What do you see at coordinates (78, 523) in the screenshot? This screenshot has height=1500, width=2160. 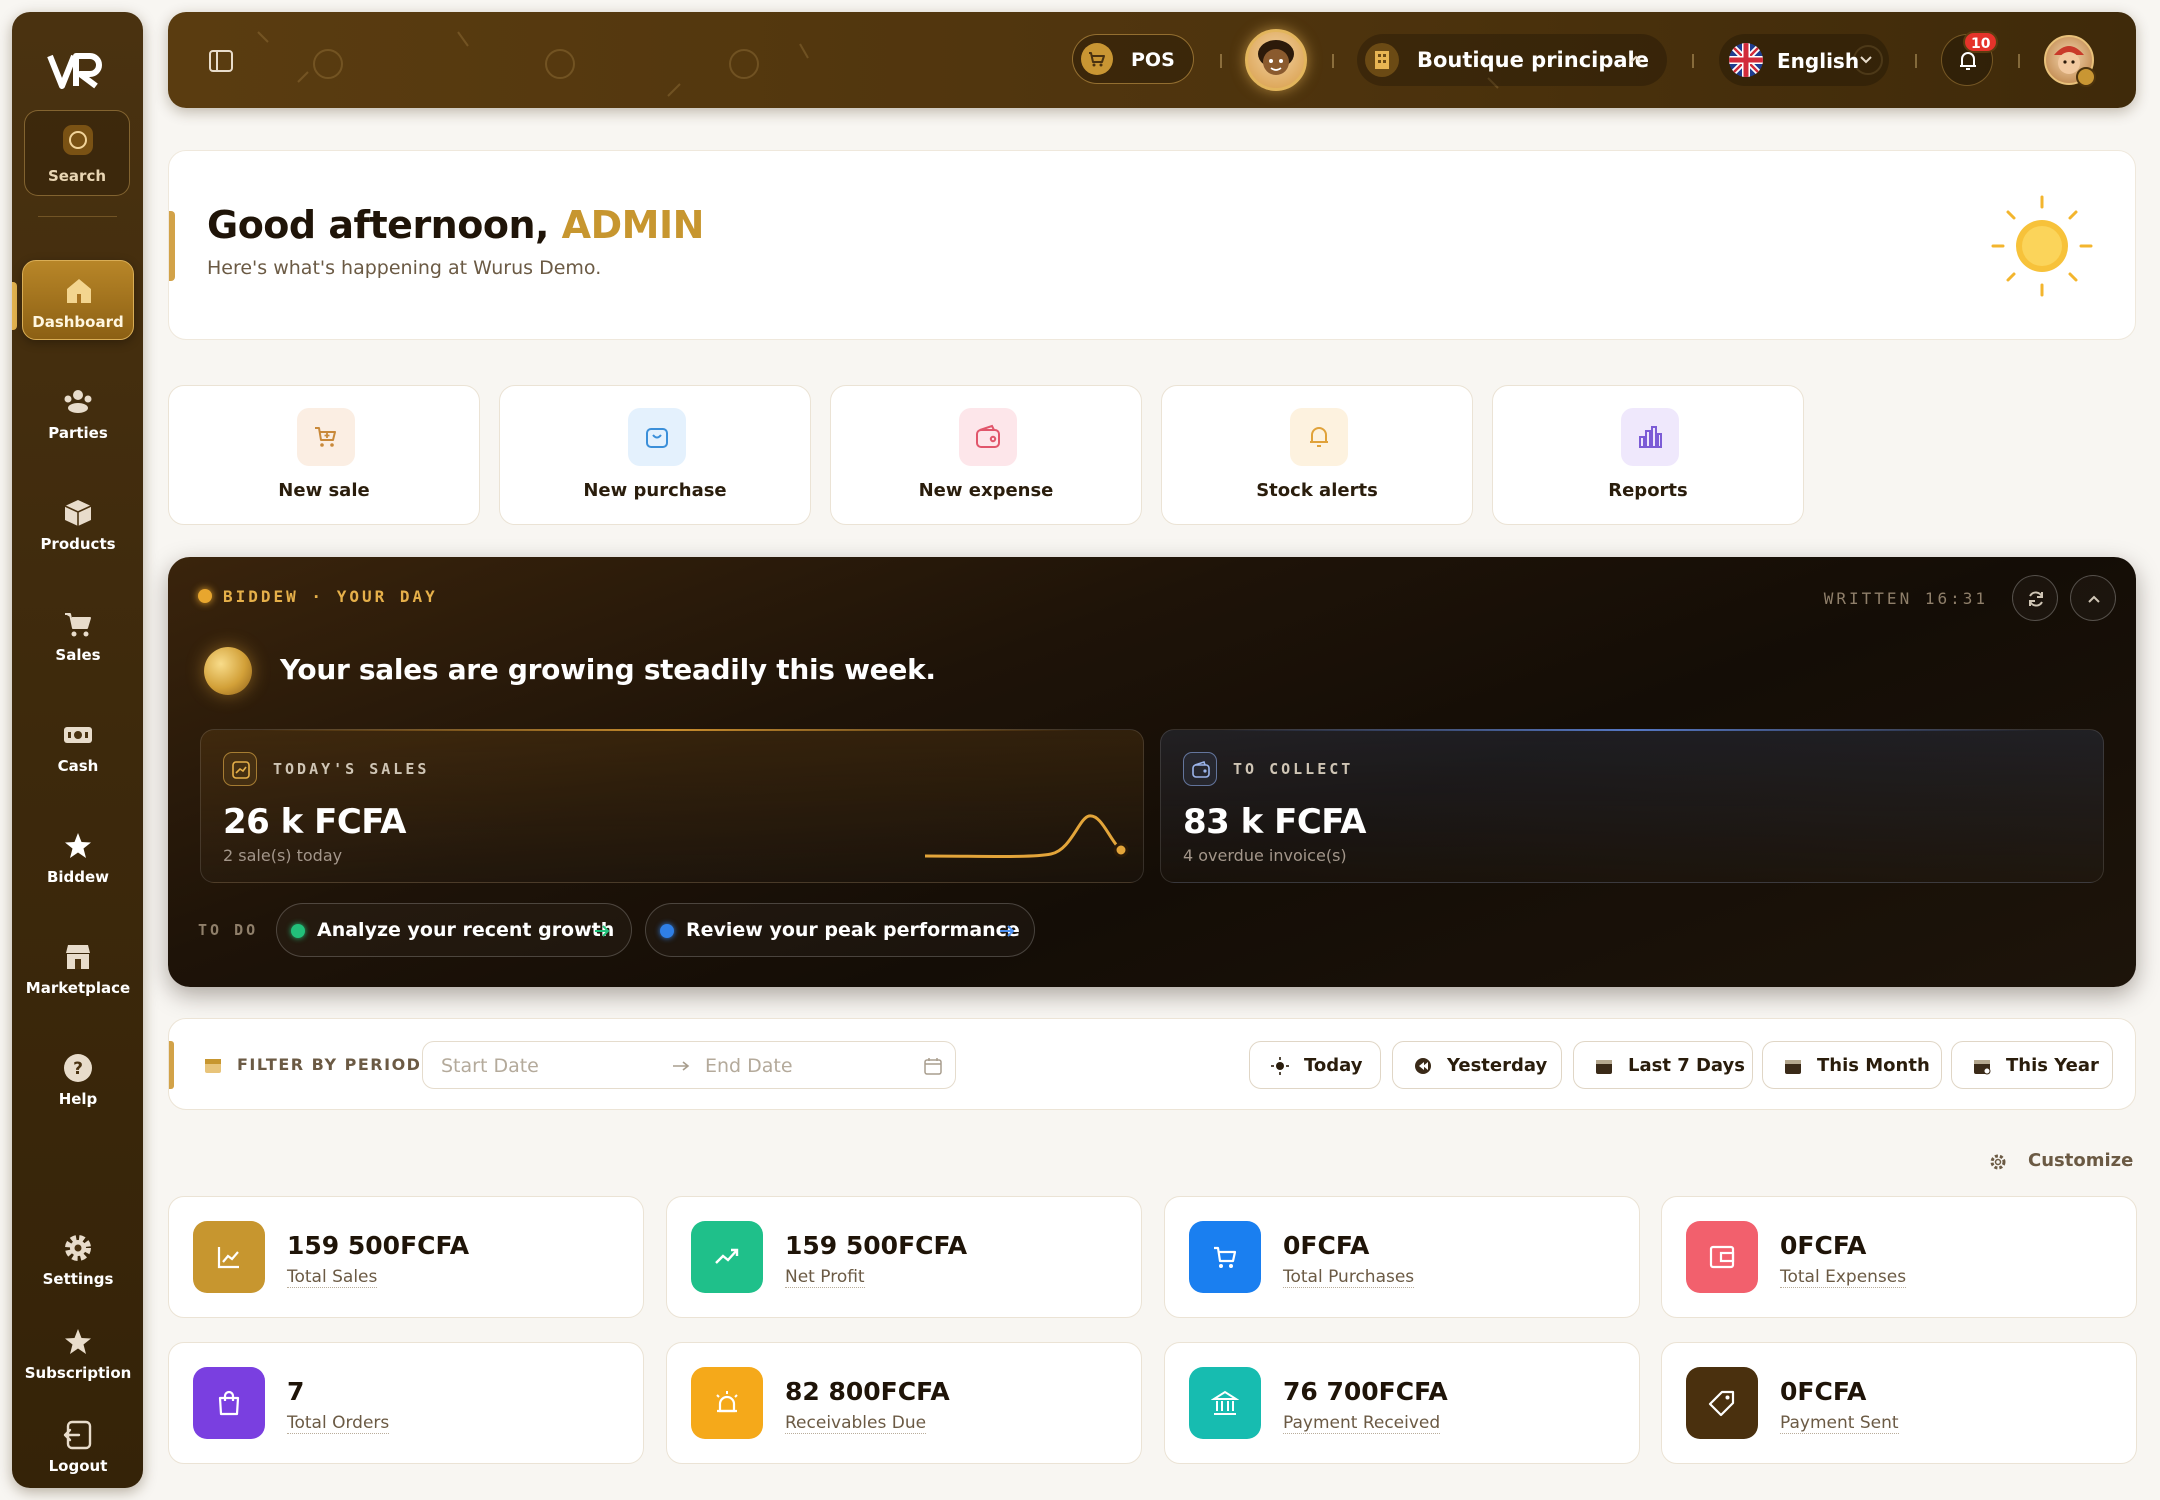 I see `sidebar-item-products: Products` at bounding box center [78, 523].